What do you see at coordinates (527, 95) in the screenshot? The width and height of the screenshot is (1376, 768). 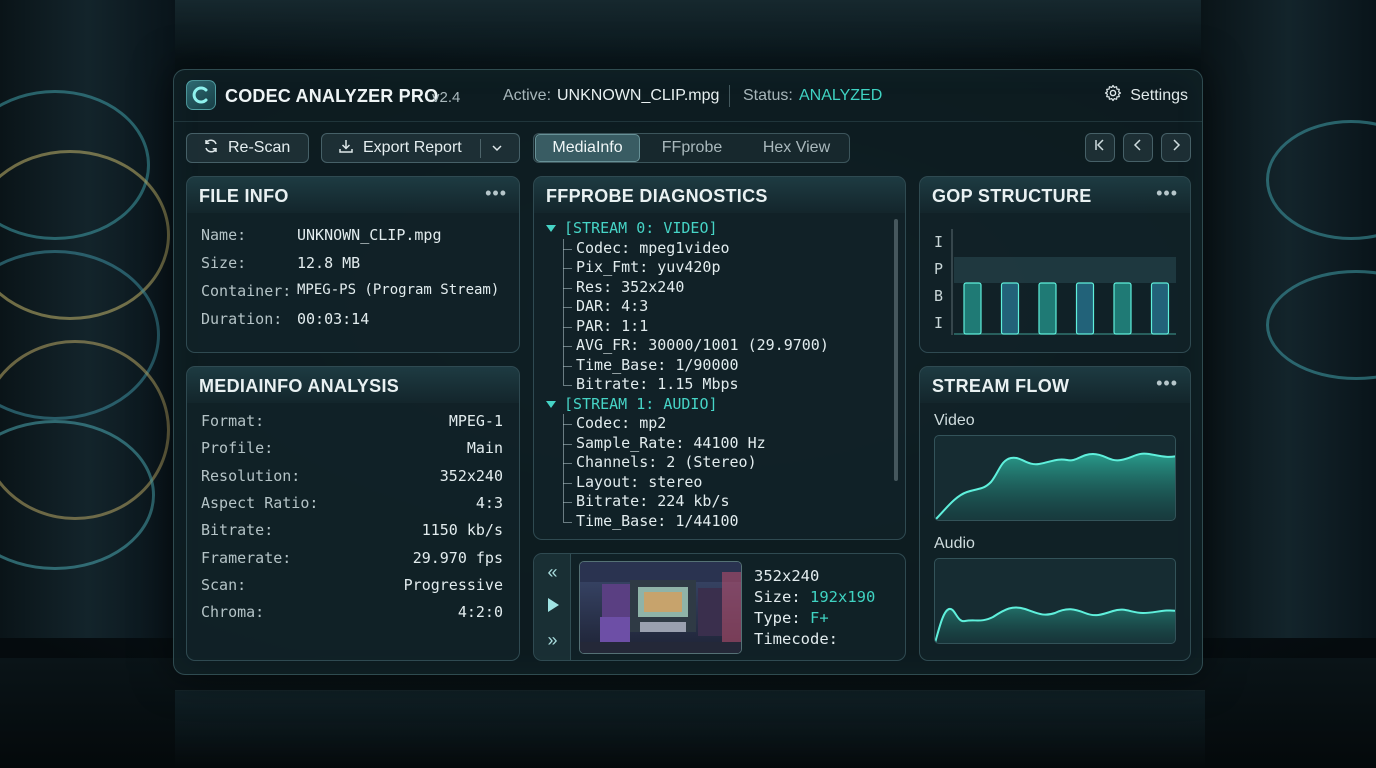 I see `active-file-label: Active:` at bounding box center [527, 95].